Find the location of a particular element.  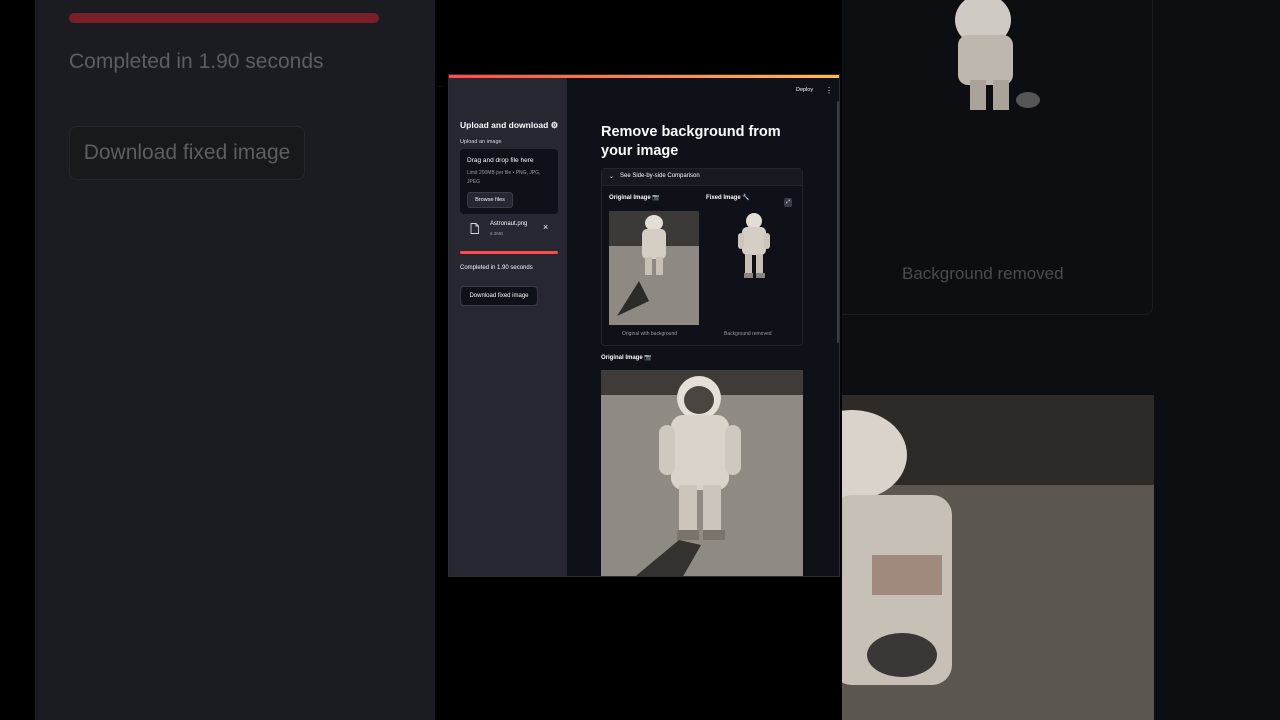

main-scrollbar is located at coordinates (838, 222).